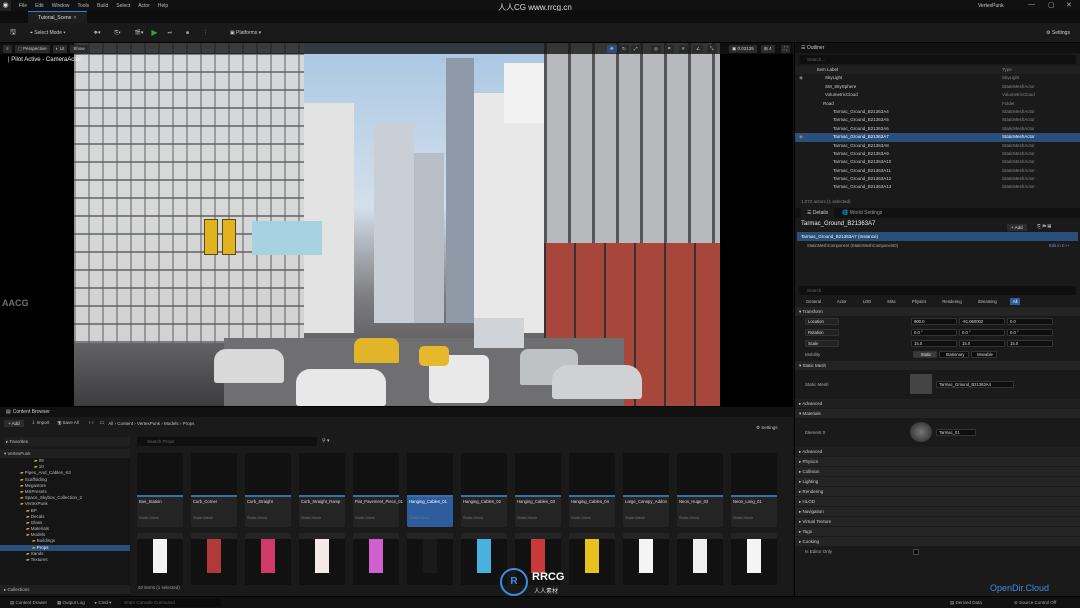  I want to click on perspective-button: ⬚ Perspective, so click(32, 48).